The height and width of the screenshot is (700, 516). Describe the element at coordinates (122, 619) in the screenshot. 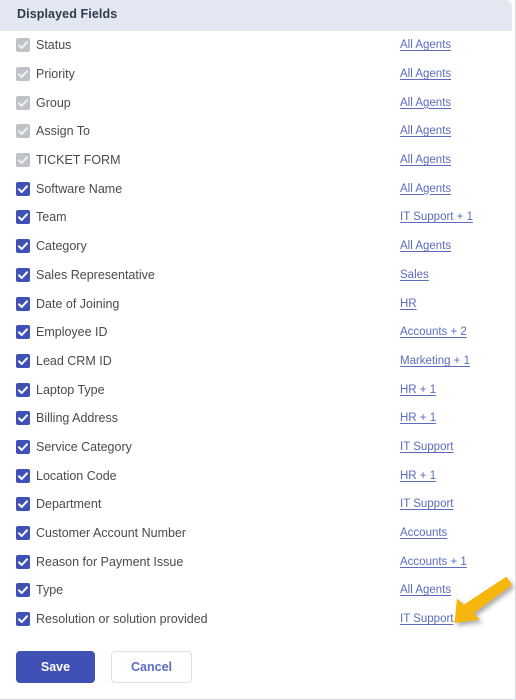

I see `field-label: Resolution or solution provided` at that location.